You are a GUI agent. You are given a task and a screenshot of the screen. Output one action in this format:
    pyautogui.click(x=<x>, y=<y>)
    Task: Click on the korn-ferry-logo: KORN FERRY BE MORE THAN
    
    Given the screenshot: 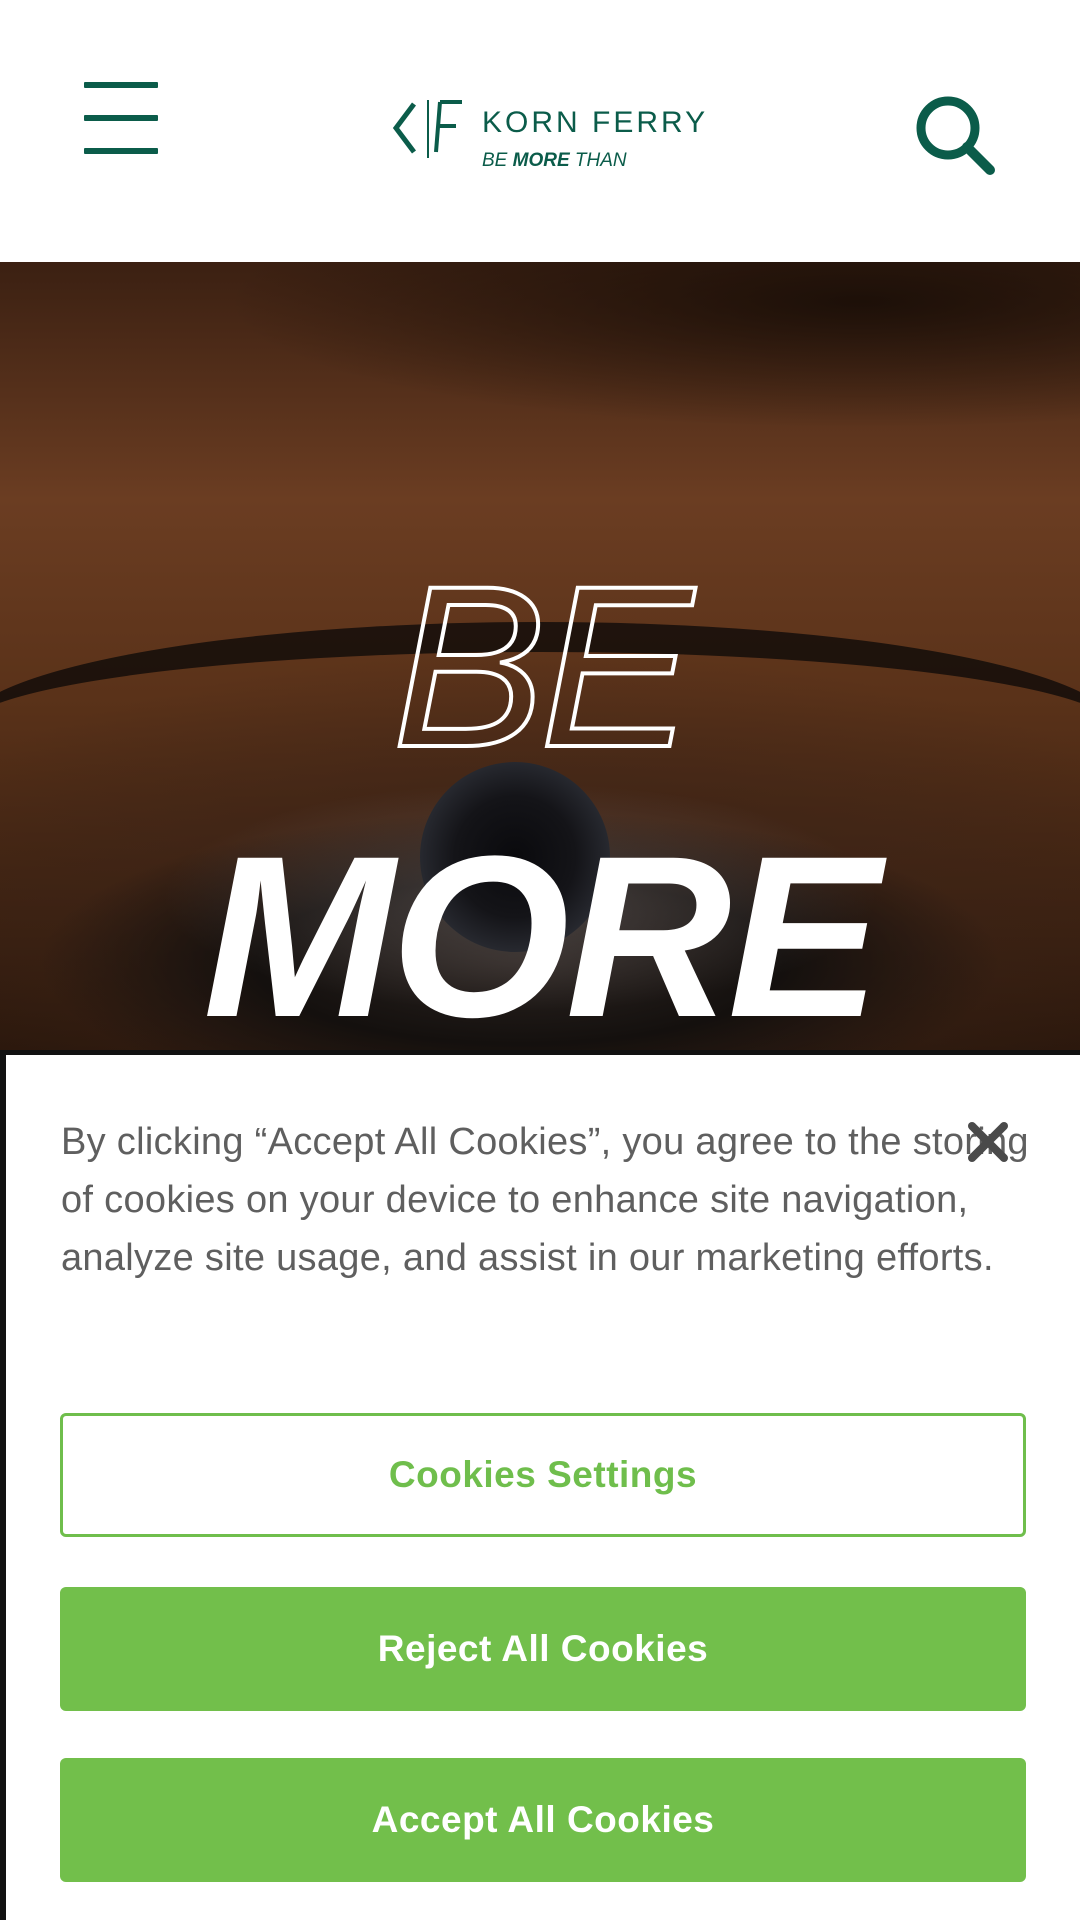 What is the action you would take?
    pyautogui.click(x=547, y=134)
    